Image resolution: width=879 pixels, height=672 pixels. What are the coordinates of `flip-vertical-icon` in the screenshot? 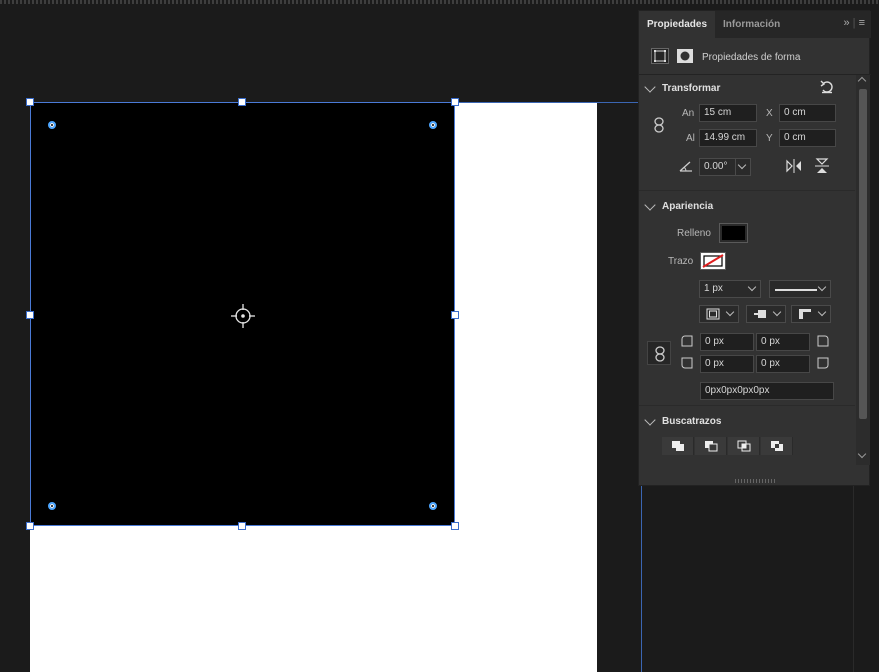 It's located at (822, 166).